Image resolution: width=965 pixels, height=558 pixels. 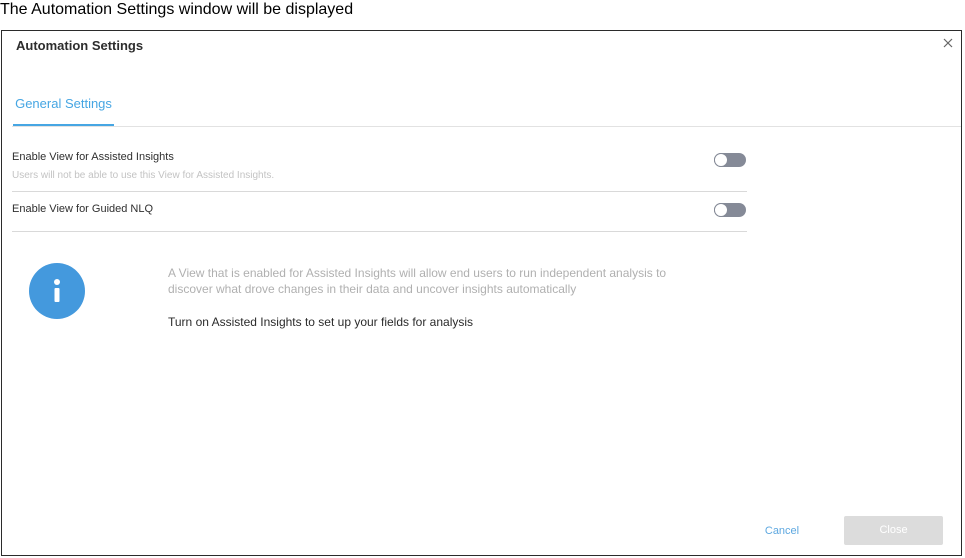 I want to click on assisted-insights-toggle, so click(x=730, y=160).